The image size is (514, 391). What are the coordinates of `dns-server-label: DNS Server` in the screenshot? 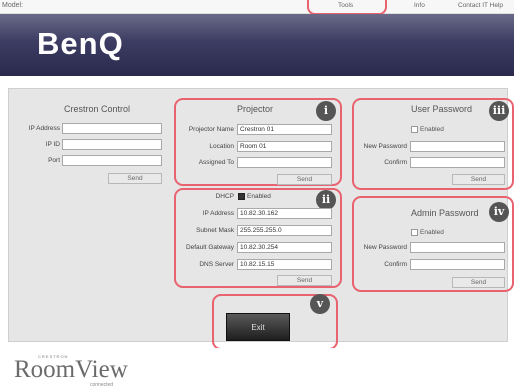 It's located at (216, 264).